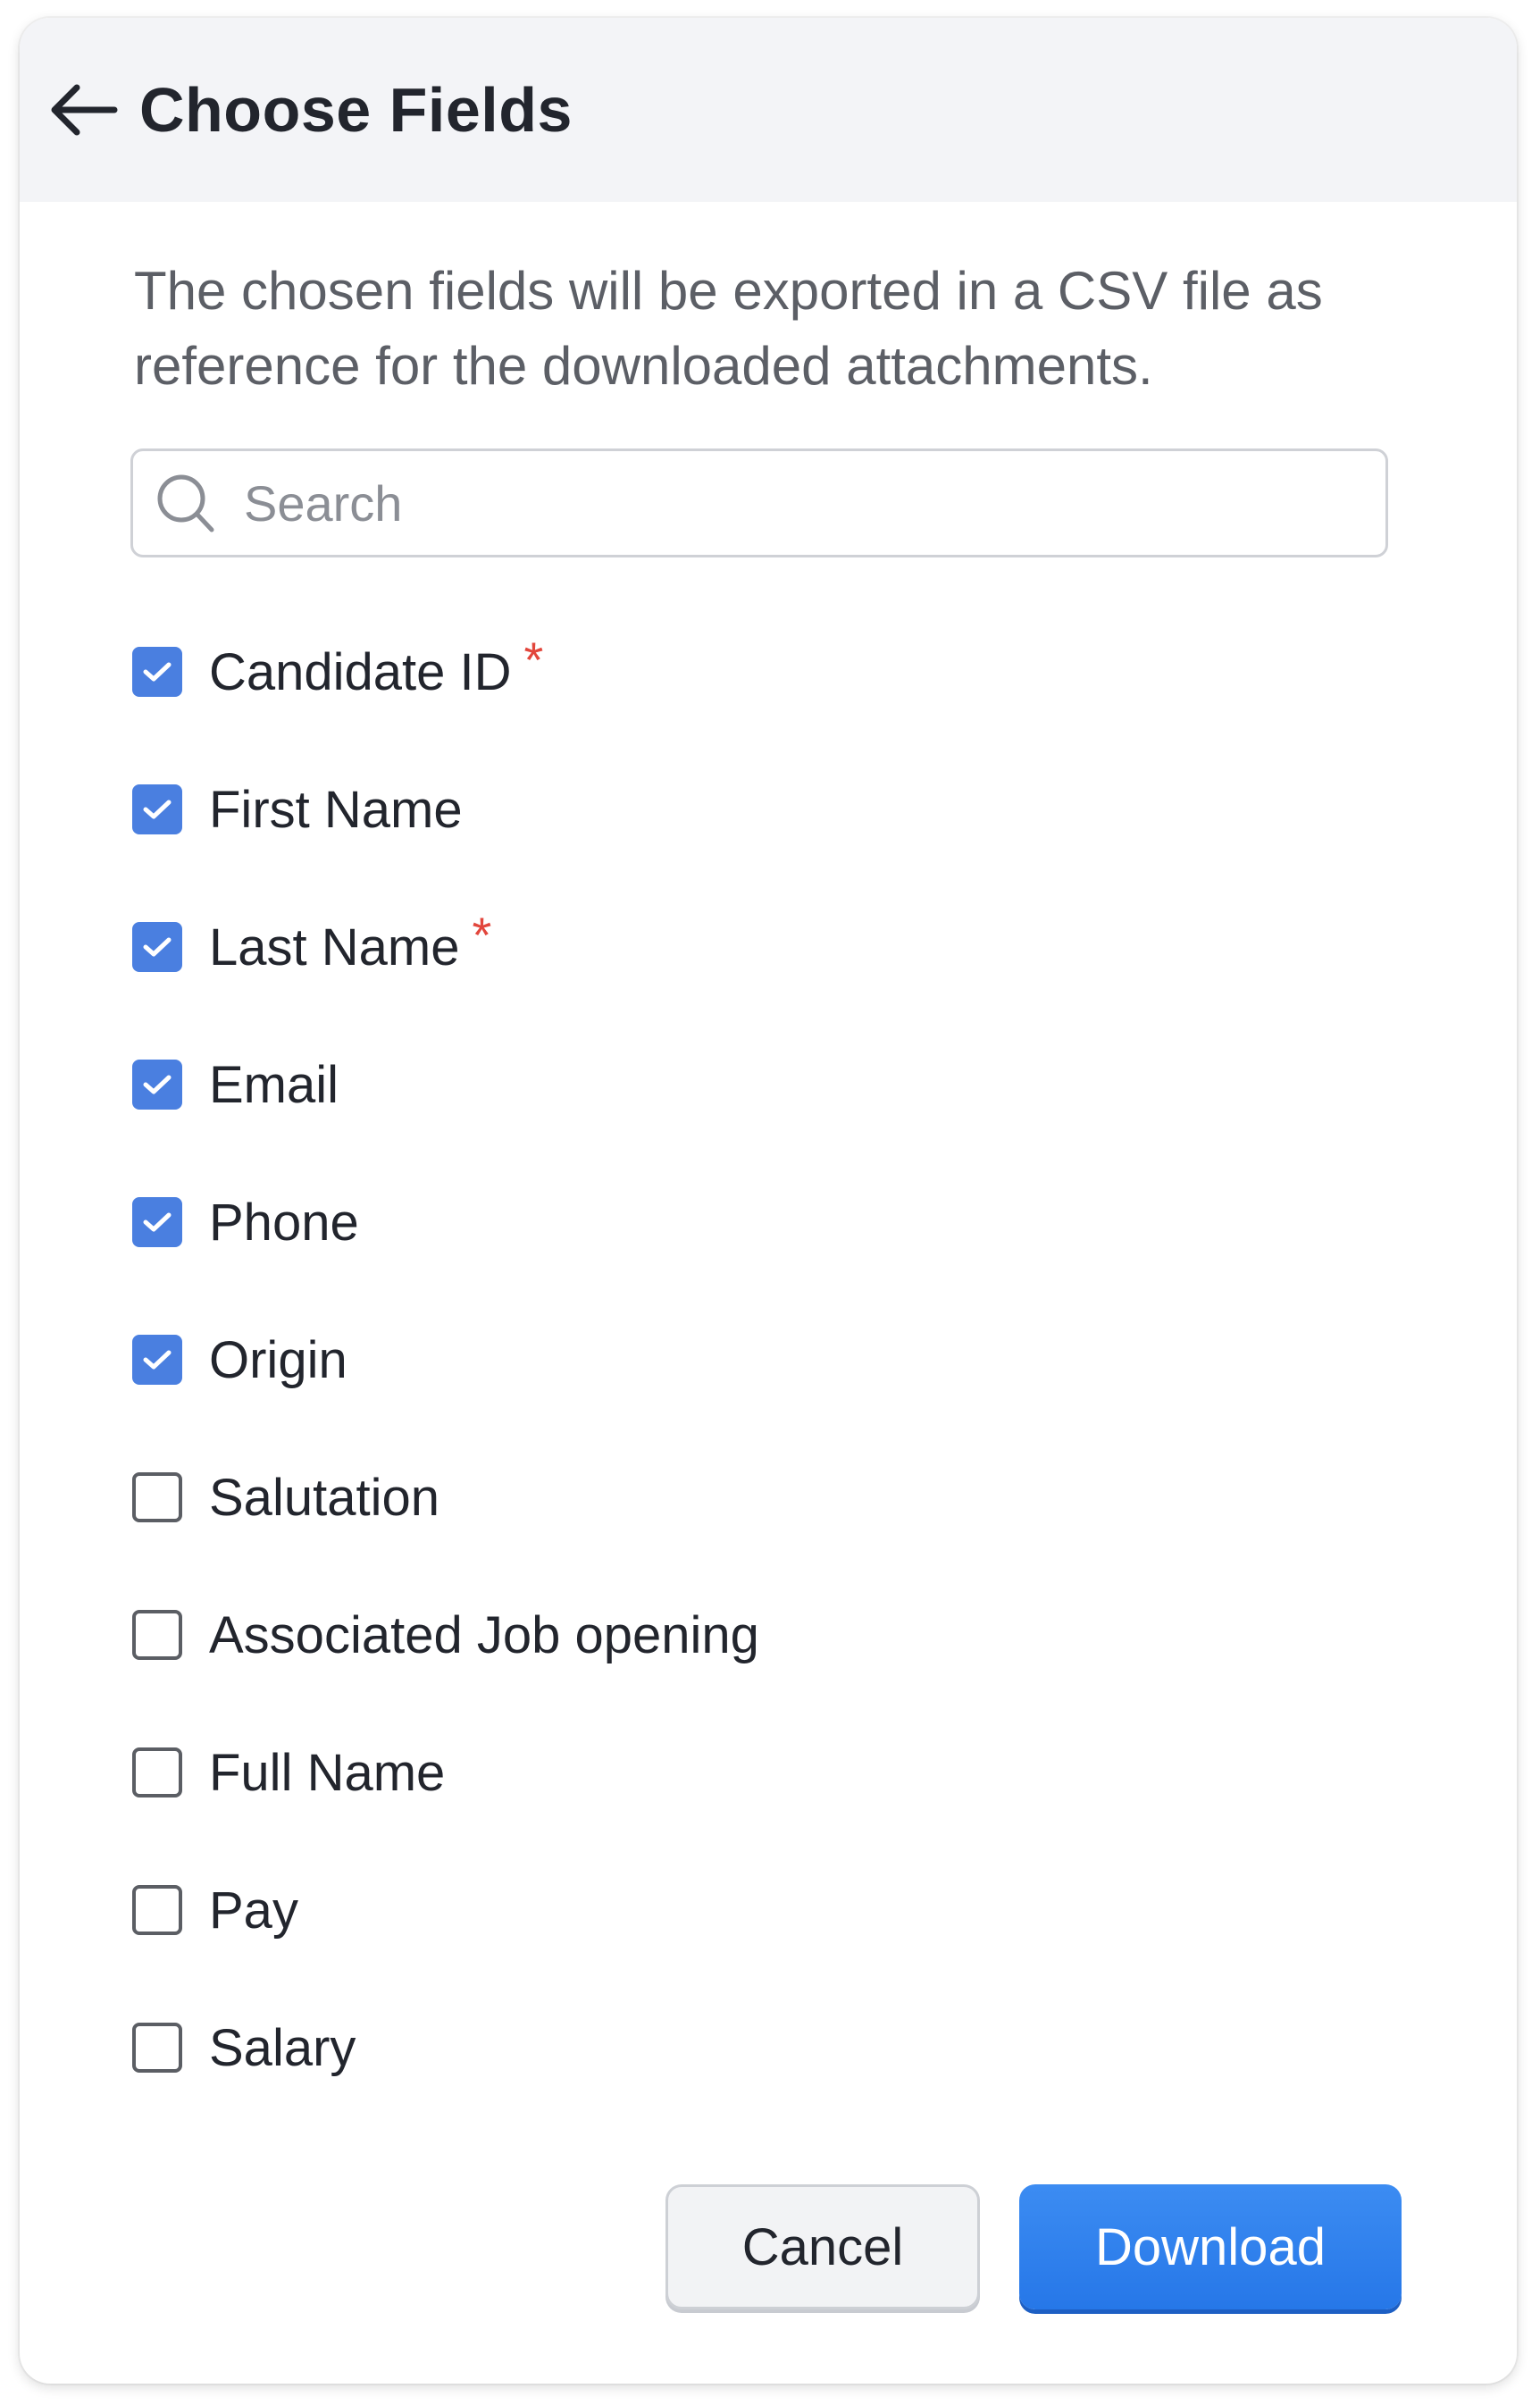  I want to click on field-option: Salary, so click(244, 2048).